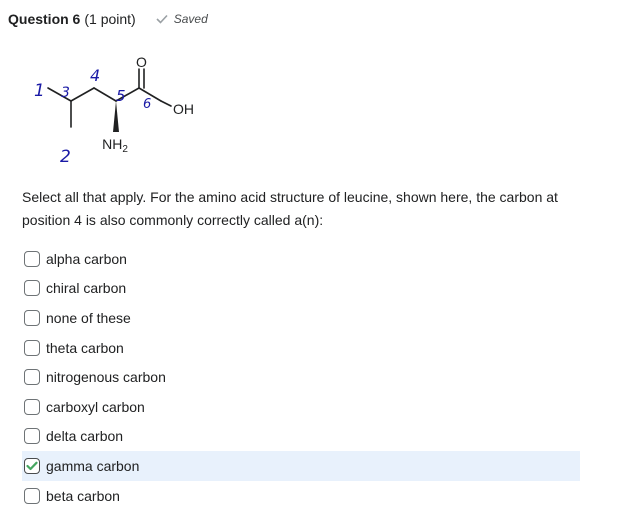 This screenshot has height=515, width=618. I want to click on option-delta-carbon: delta carbon, so click(301, 437).